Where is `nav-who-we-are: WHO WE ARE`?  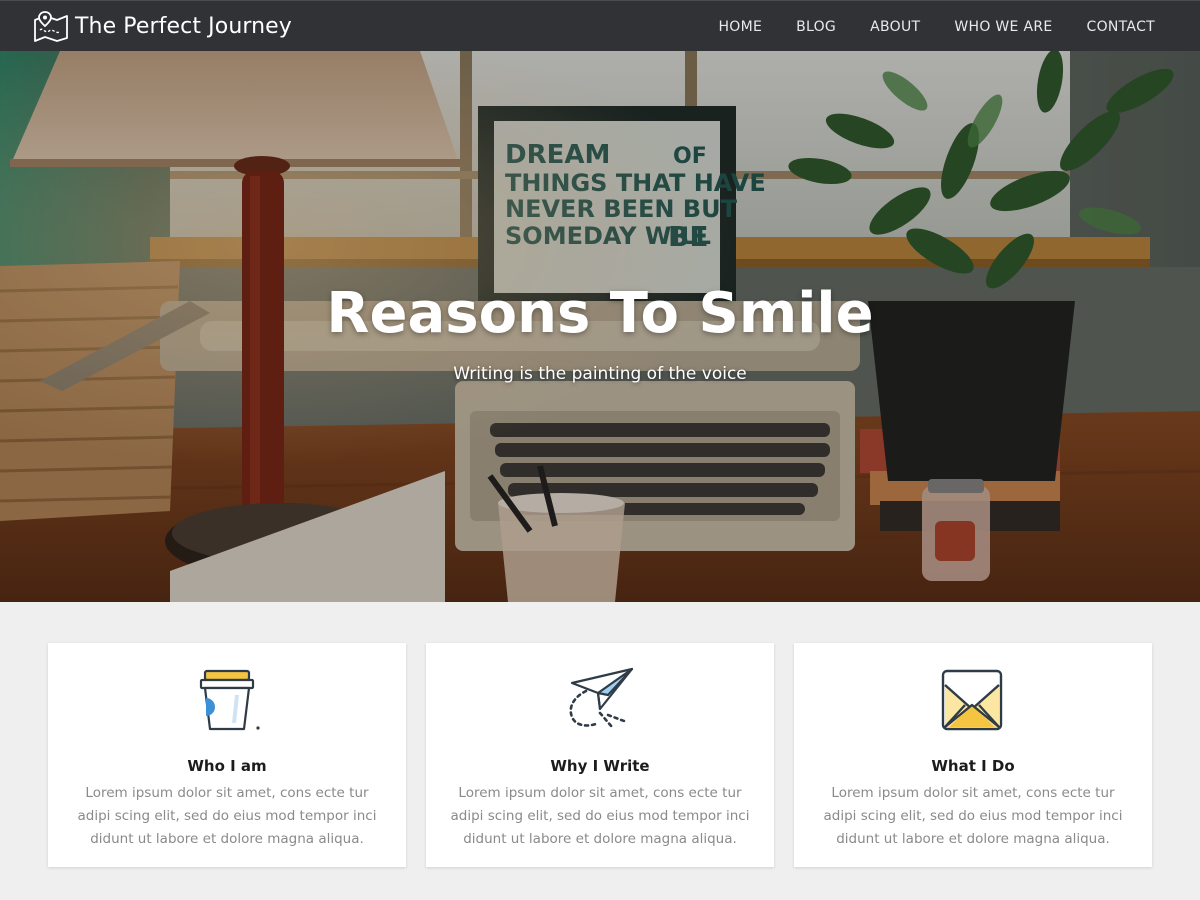 nav-who-we-are: WHO WE ARE is located at coordinates (1003, 27).